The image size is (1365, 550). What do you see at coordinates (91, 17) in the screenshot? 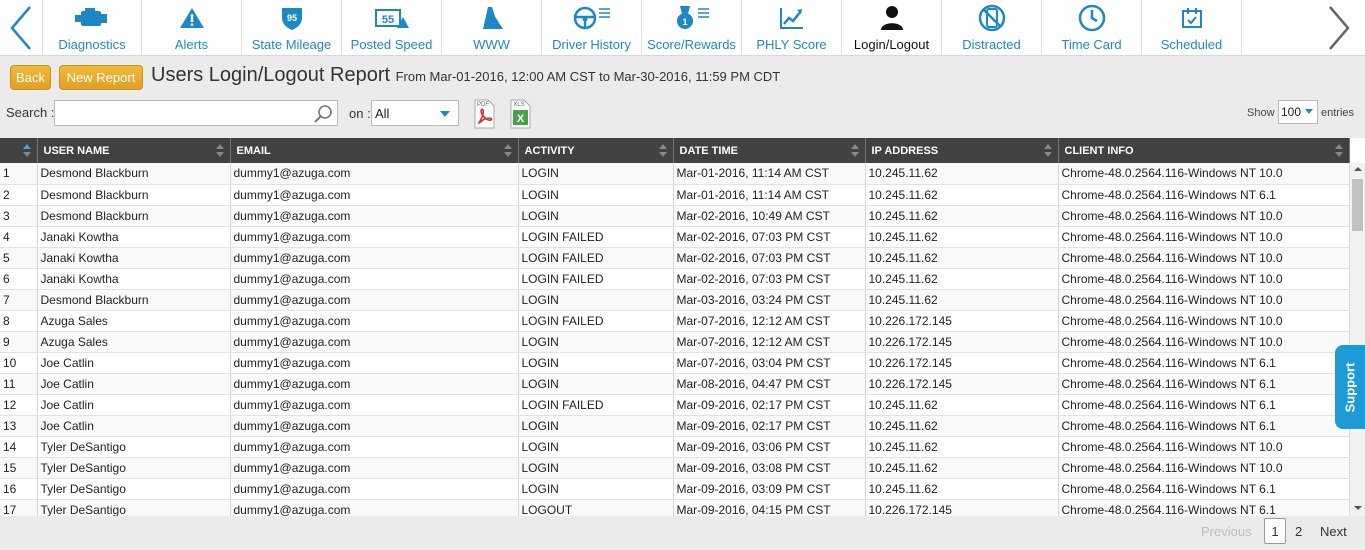
I see `engine-icon` at bounding box center [91, 17].